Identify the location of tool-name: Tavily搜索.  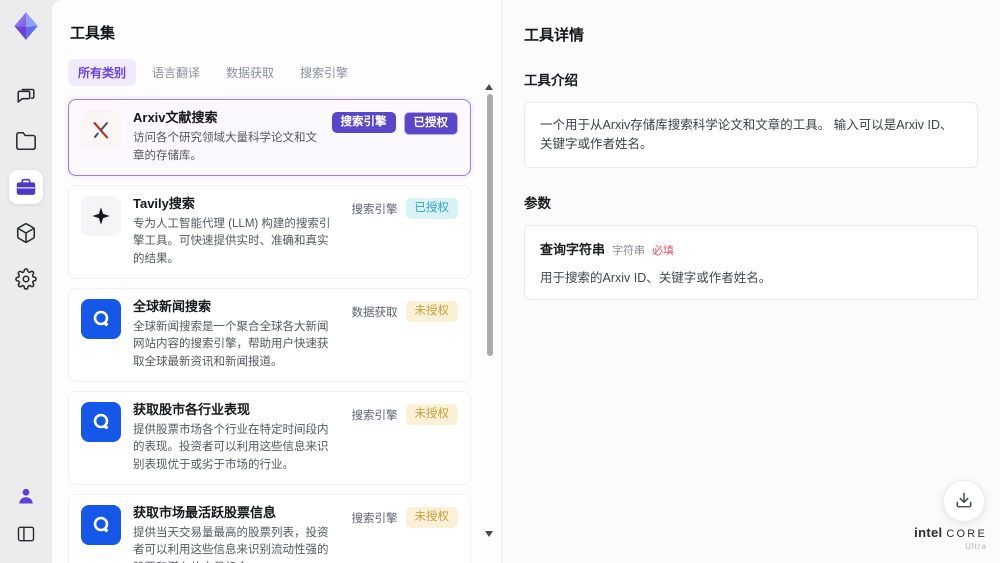
(164, 203).